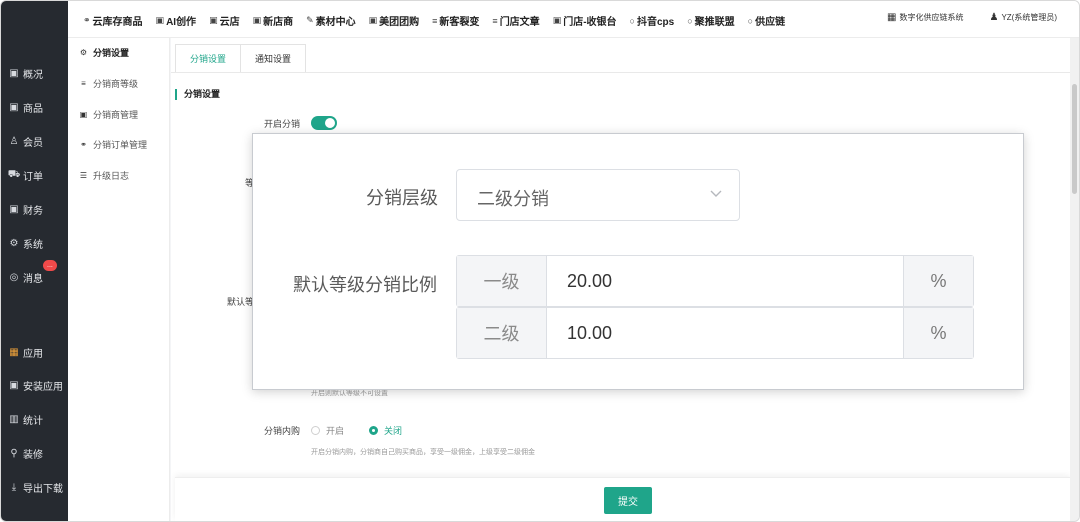 Image resolution: width=1080 pixels, height=522 pixels. What do you see at coordinates (725, 281) in the screenshot?
I see `level-one-ratio-input: 20.00` at bounding box center [725, 281].